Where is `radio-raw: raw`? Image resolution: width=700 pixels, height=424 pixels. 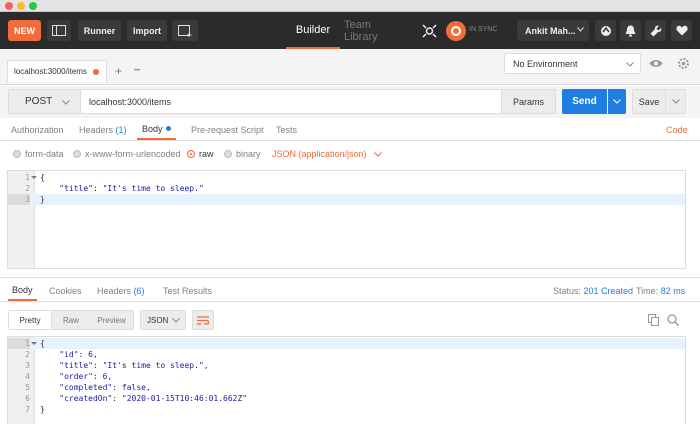 radio-raw: raw is located at coordinates (200, 154).